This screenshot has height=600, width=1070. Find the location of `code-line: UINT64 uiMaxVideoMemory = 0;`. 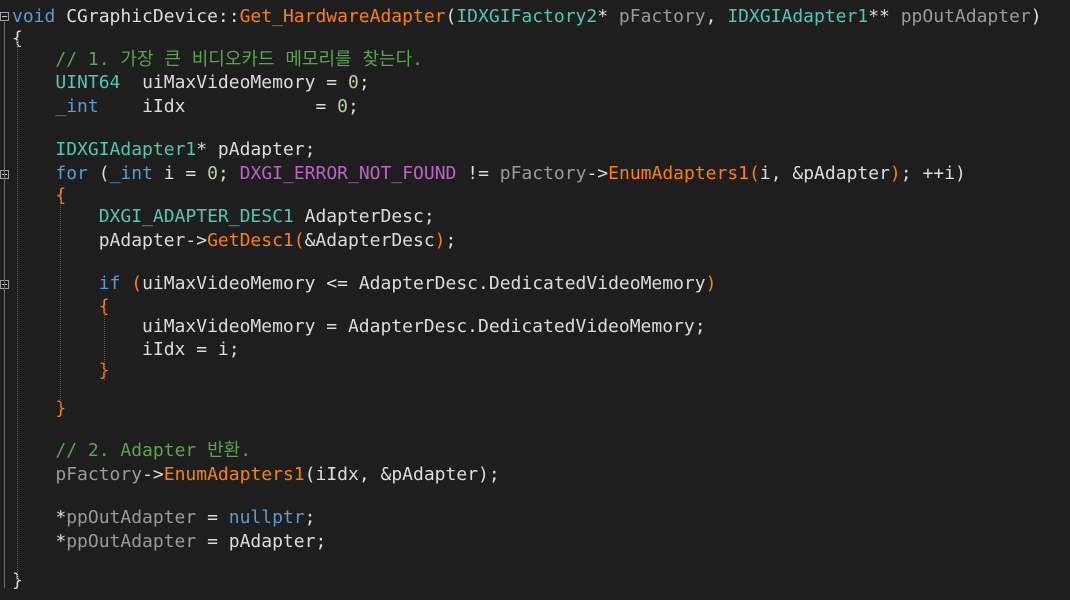

code-line: UINT64 uiMaxVideoMemory = 0; is located at coordinates (191, 83).